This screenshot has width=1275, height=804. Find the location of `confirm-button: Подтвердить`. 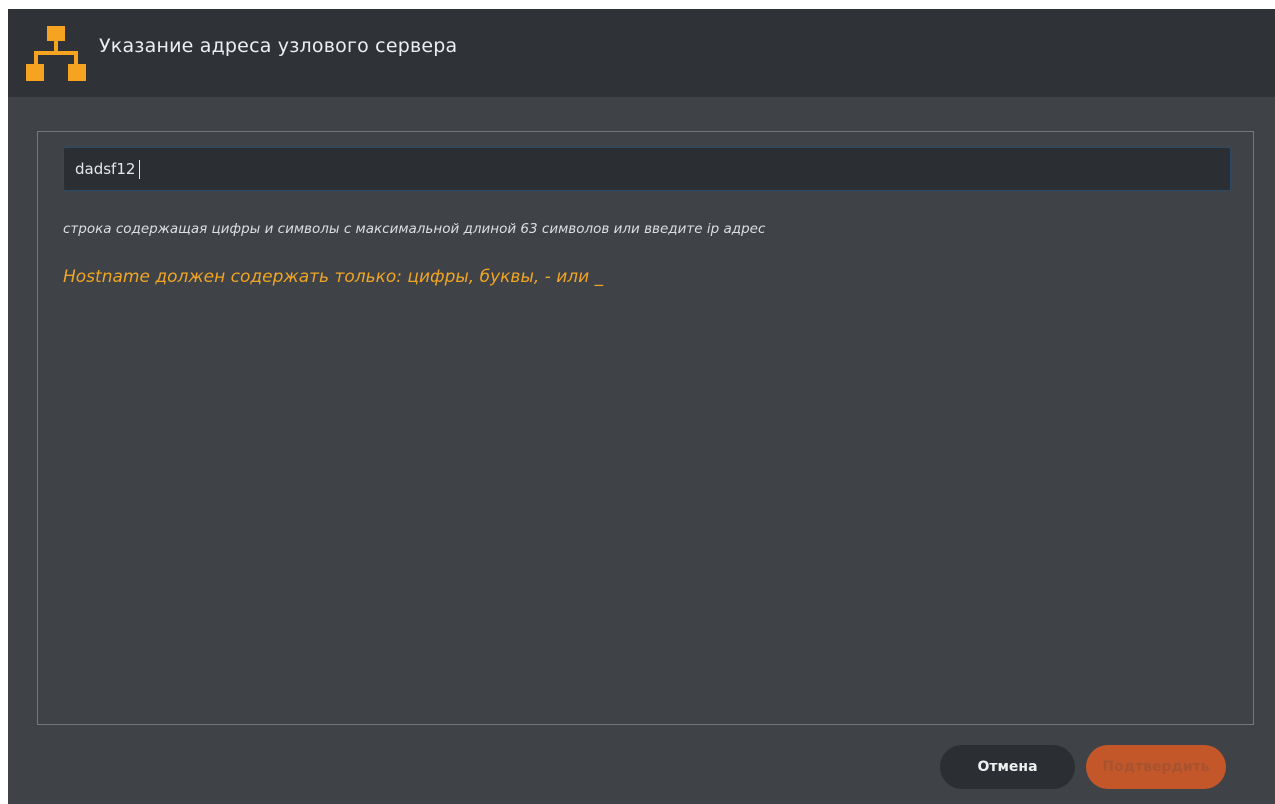

confirm-button: Подтвердить is located at coordinates (1156, 767).